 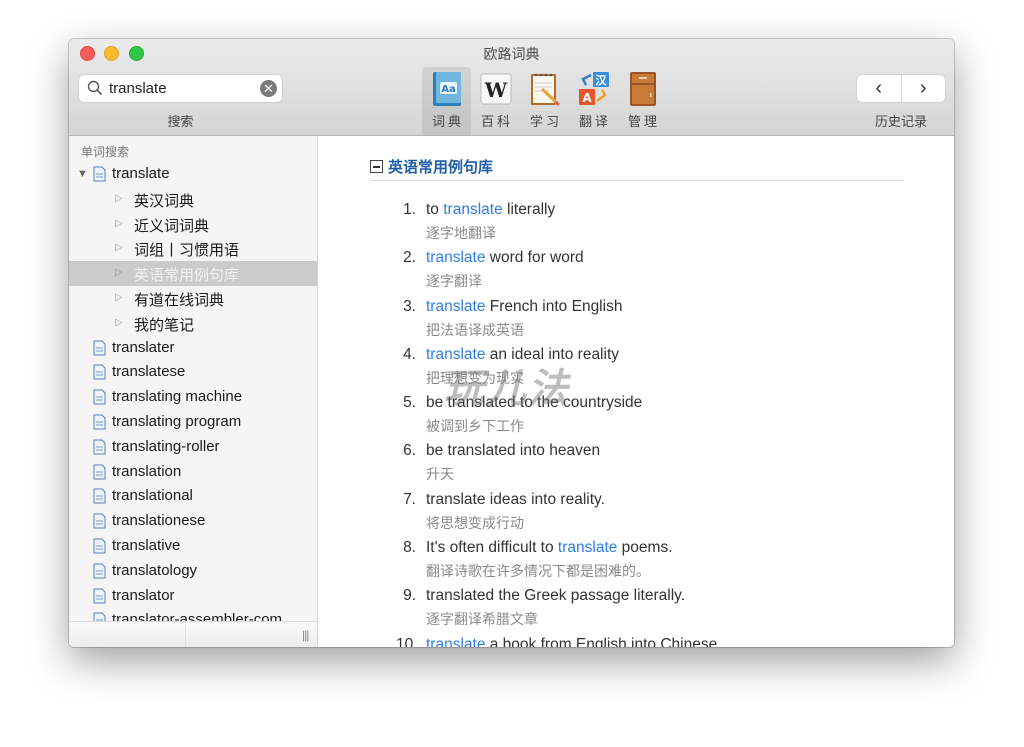 What do you see at coordinates (593, 101) in the screenshot?
I see `tab-translate: 汉 A 翻译` at bounding box center [593, 101].